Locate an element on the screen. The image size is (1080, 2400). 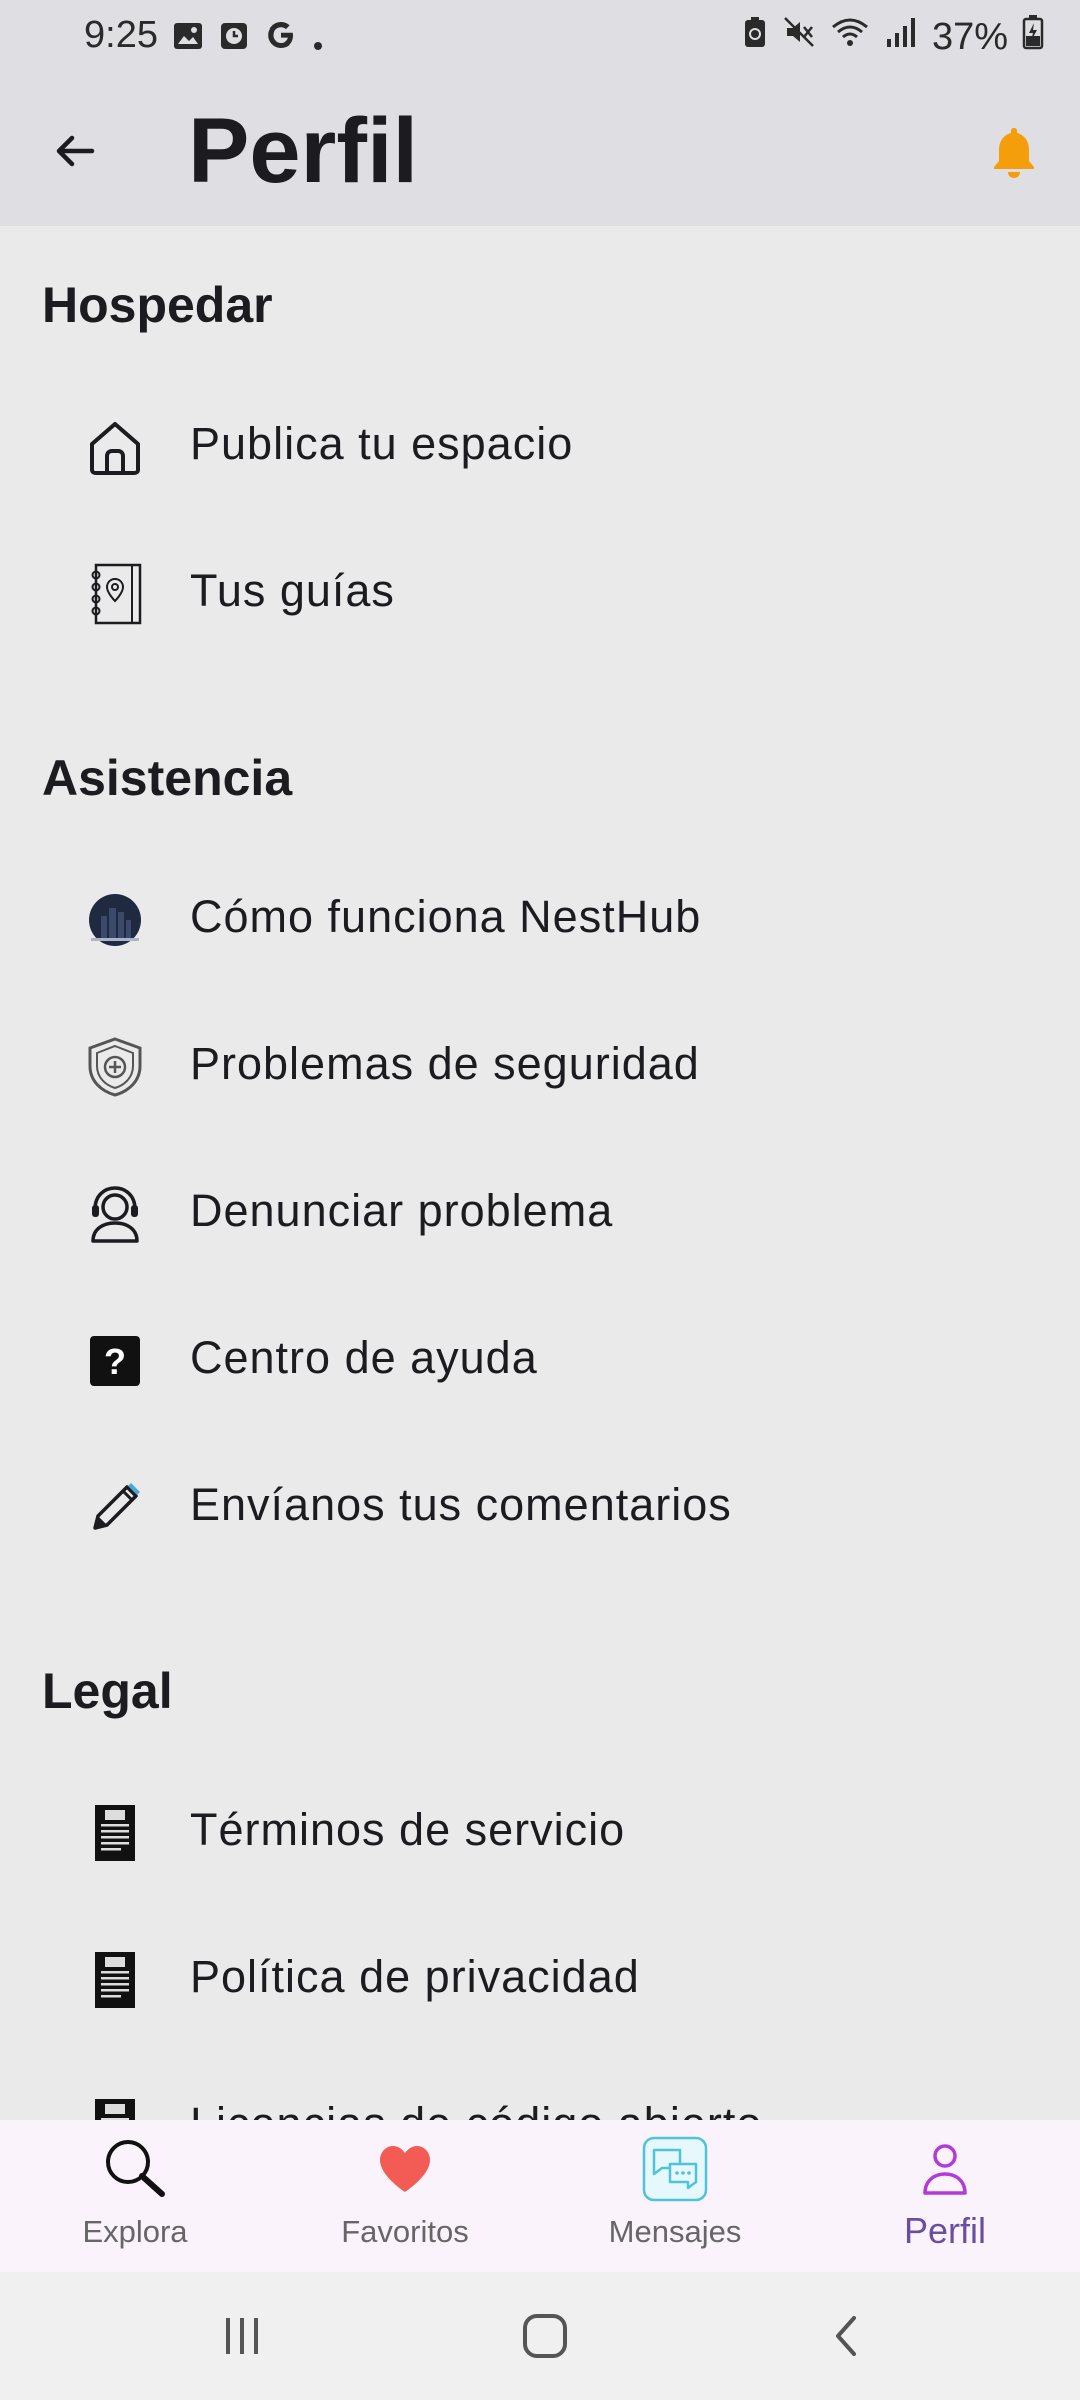
nav-explora: Explora is located at coordinates (135, 2196).